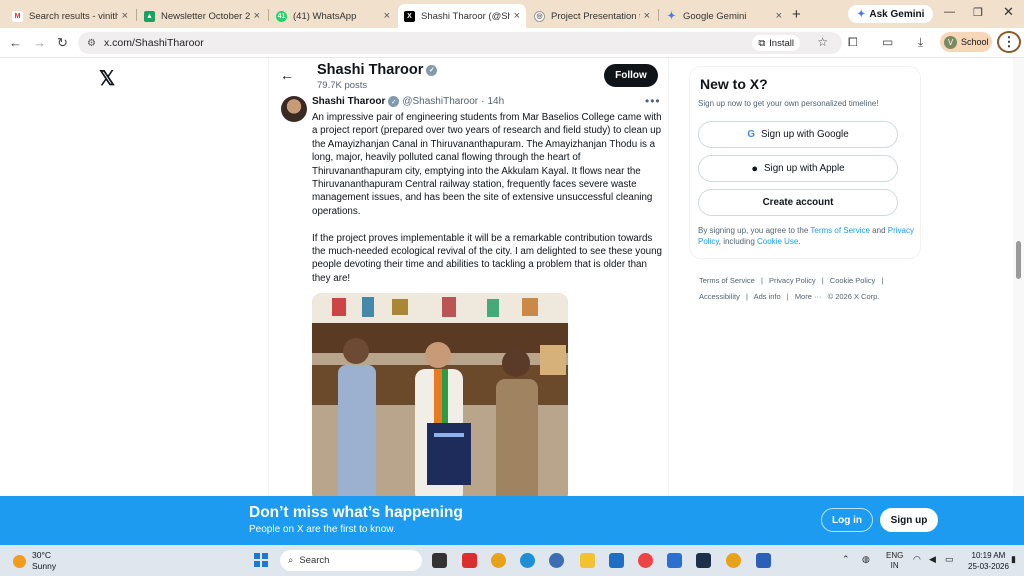 This screenshot has height=576, width=1024. Describe the element at coordinates (527, 560) in the screenshot. I see `edge-icon` at that location.